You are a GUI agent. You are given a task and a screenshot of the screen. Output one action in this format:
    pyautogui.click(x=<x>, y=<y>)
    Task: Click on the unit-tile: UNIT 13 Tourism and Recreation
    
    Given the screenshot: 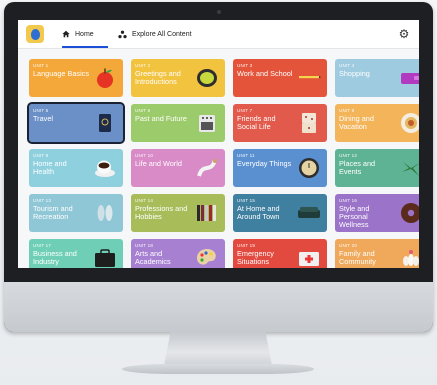 What is the action you would take?
    pyautogui.click(x=76, y=213)
    